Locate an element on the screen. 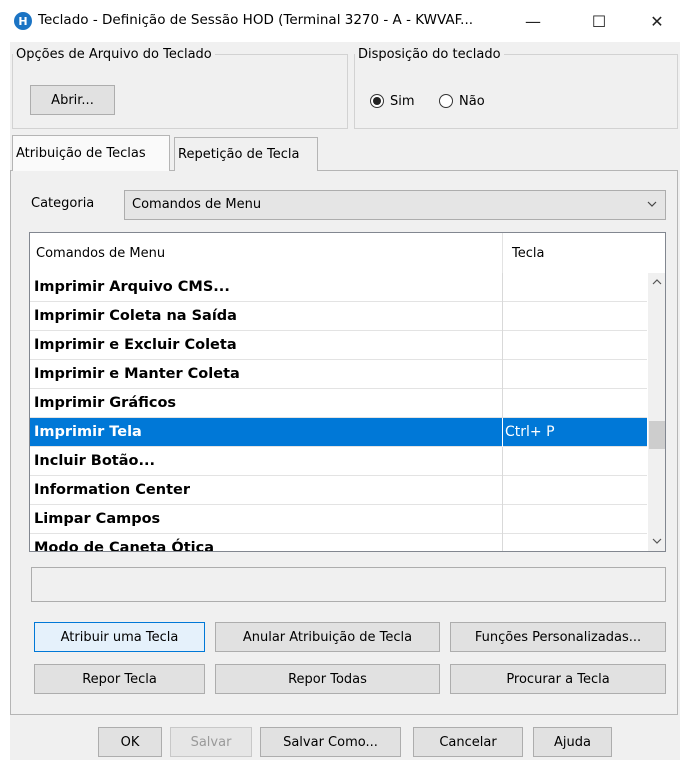  radio-yes-label: Sim is located at coordinates (402, 101).